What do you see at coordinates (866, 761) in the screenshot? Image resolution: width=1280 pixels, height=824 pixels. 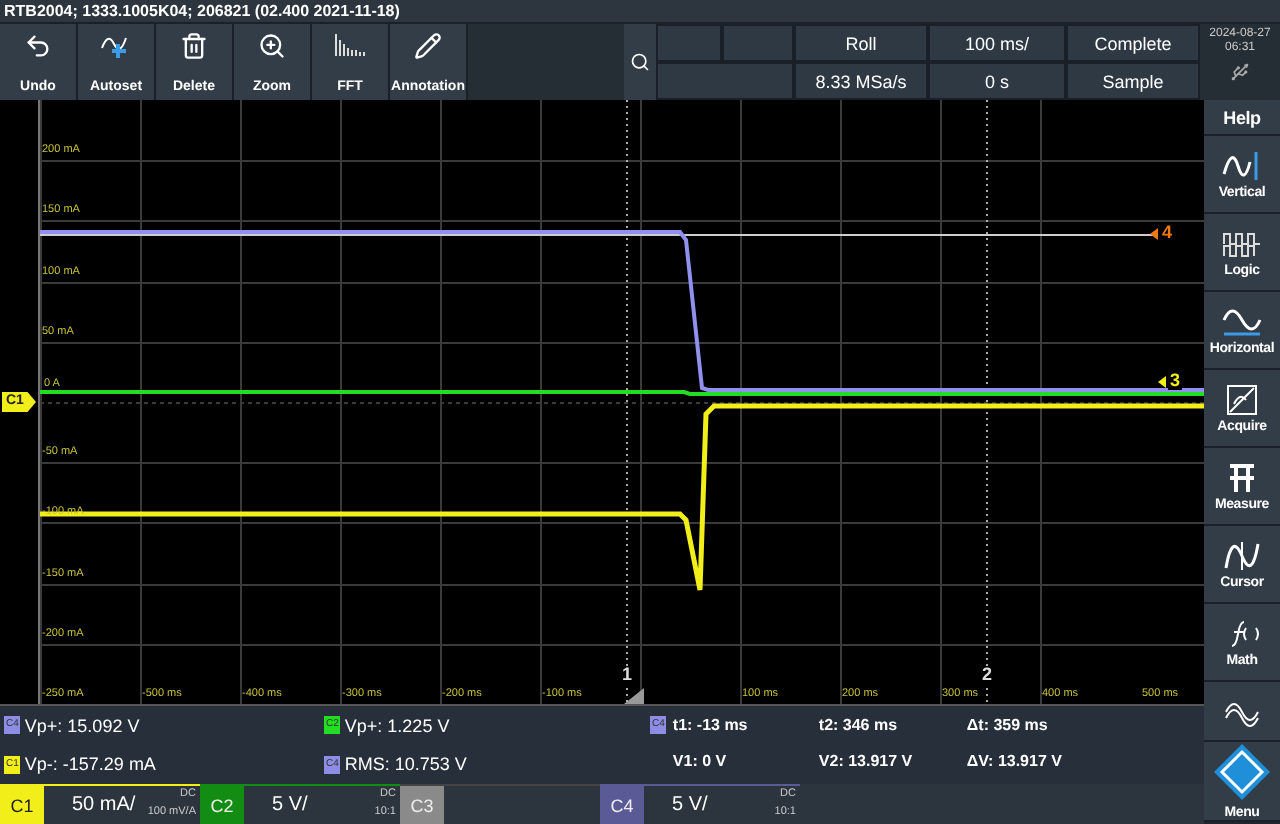 I see `cursor-value: V2: 13.917 V` at bounding box center [866, 761].